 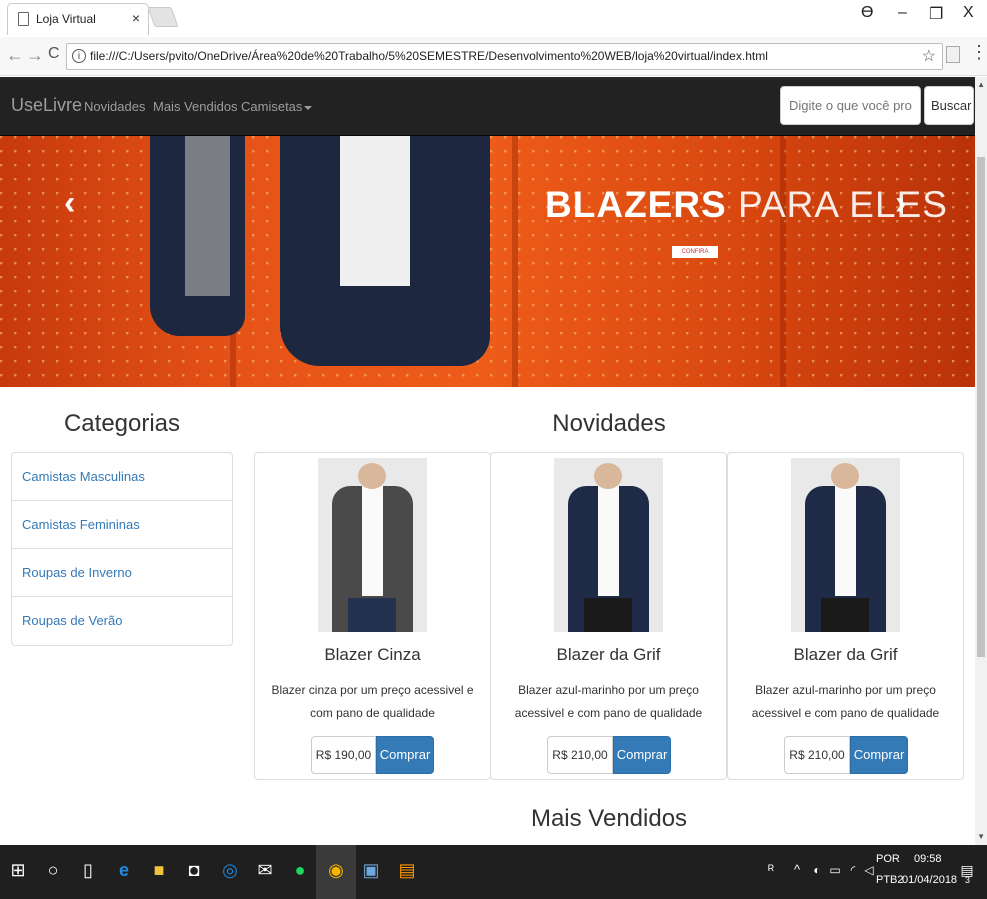 I want to click on spotify-icon: ●, so click(x=300, y=870).